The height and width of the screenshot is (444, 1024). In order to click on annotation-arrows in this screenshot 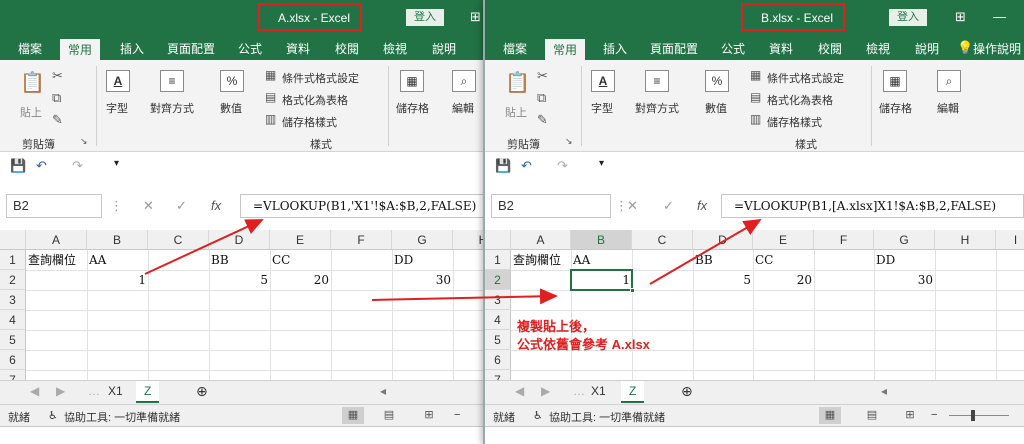, I will do `click(453, 261)`.